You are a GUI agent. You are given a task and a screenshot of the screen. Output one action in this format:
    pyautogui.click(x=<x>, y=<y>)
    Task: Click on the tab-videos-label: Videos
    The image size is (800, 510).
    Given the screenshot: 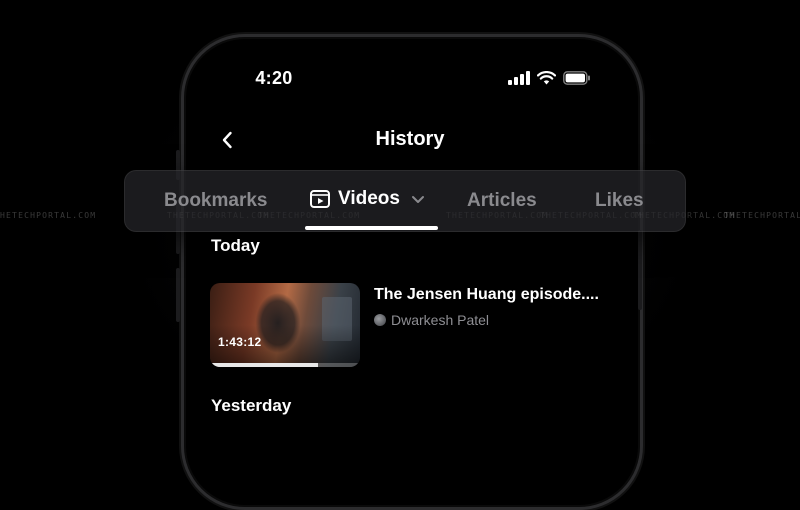 What is the action you would take?
    pyautogui.click(x=369, y=198)
    